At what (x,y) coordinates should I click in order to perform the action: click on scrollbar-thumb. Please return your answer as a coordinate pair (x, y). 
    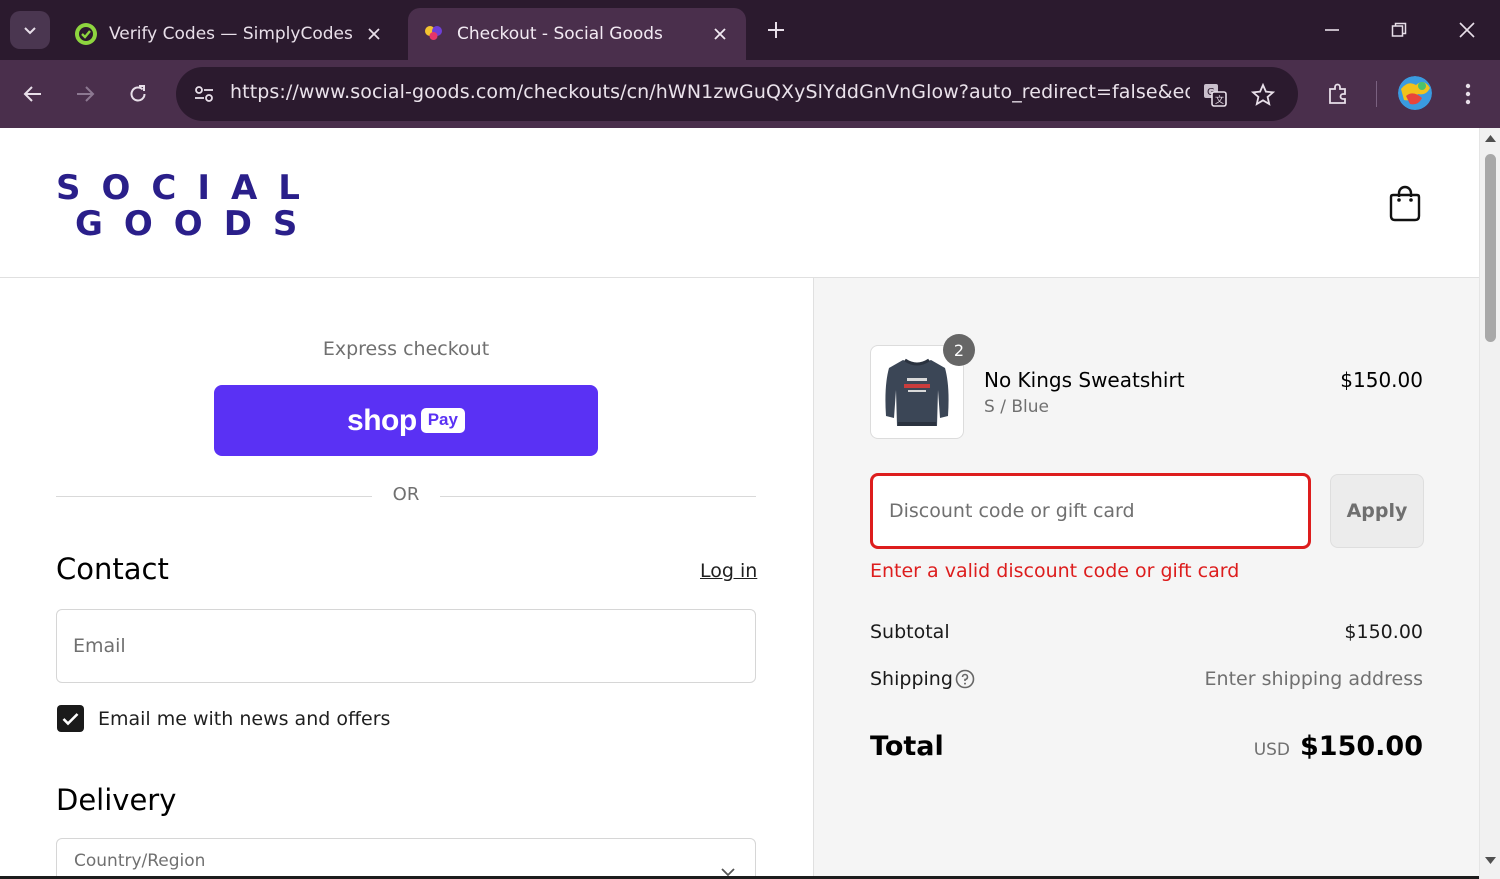
    Looking at the image, I should click on (1490, 248).